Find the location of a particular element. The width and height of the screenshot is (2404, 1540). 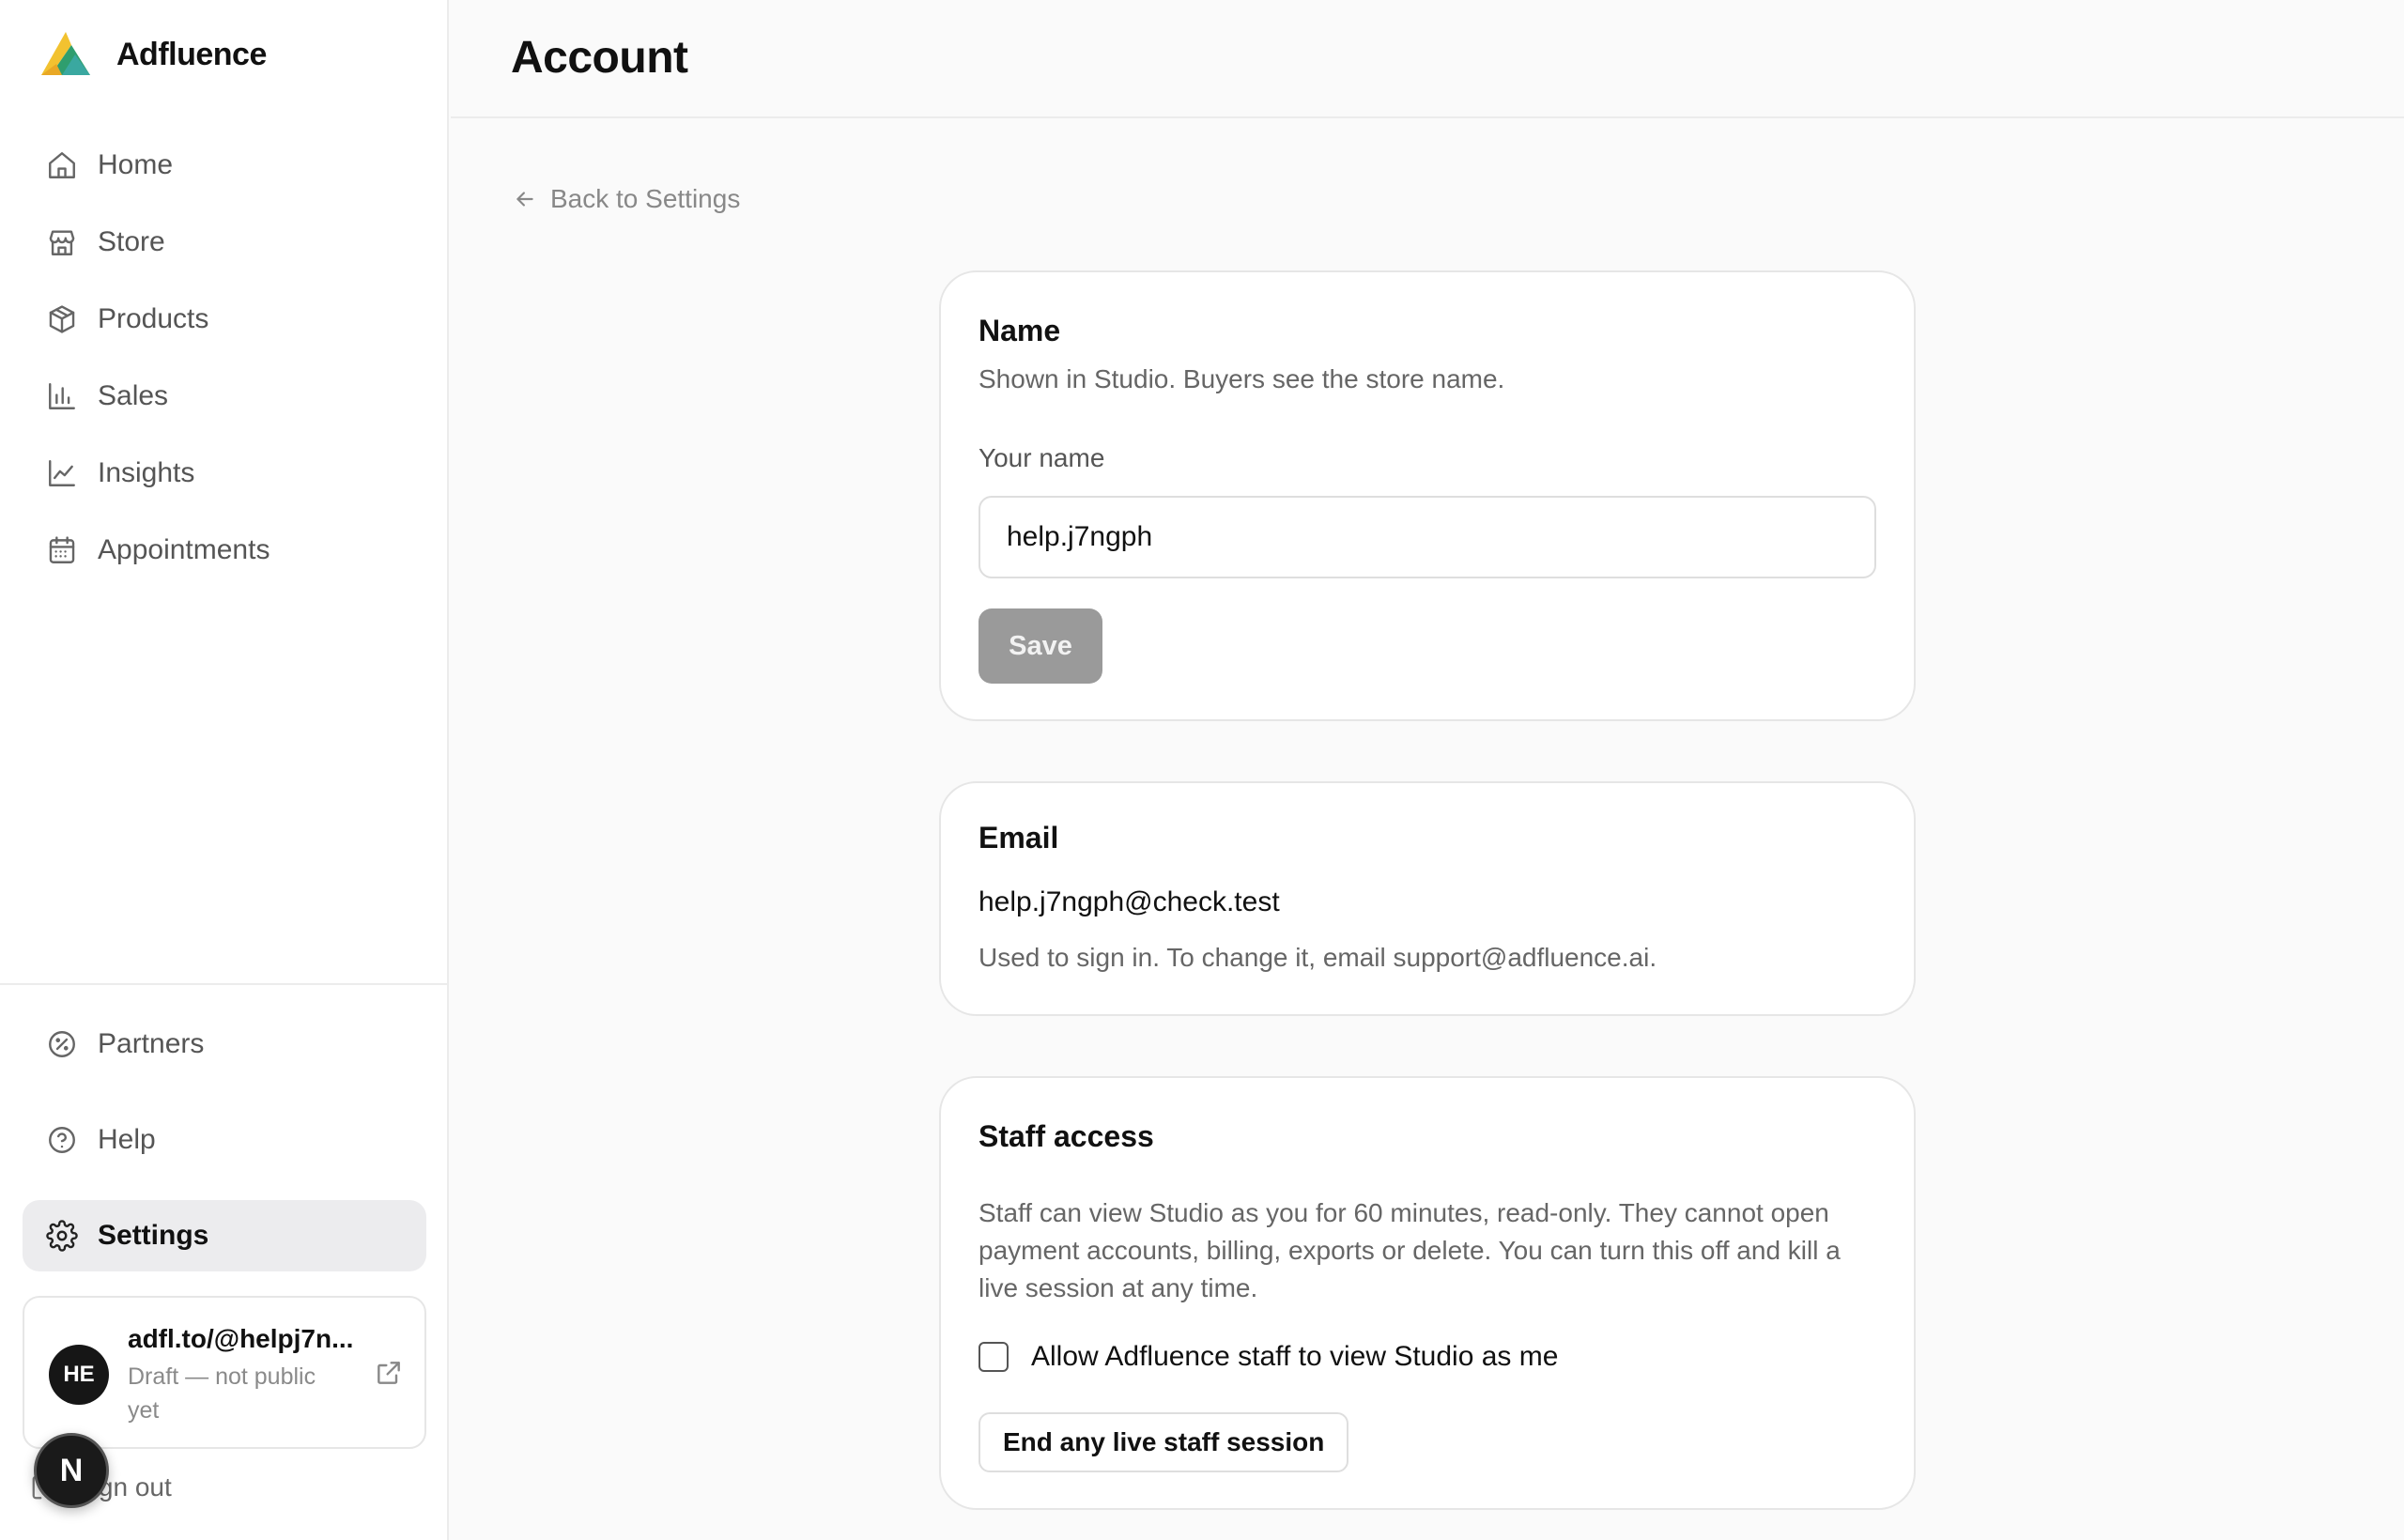

back-link-label: Back to Settings is located at coordinates (645, 198).